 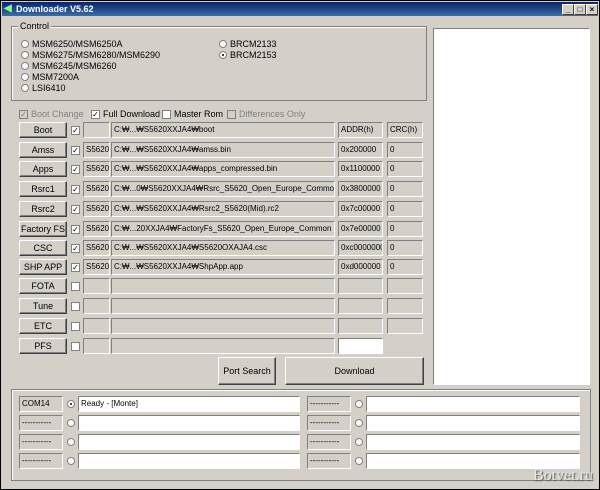 What do you see at coordinates (43, 326) in the screenshot?
I see `row-button-etc: ETC` at bounding box center [43, 326].